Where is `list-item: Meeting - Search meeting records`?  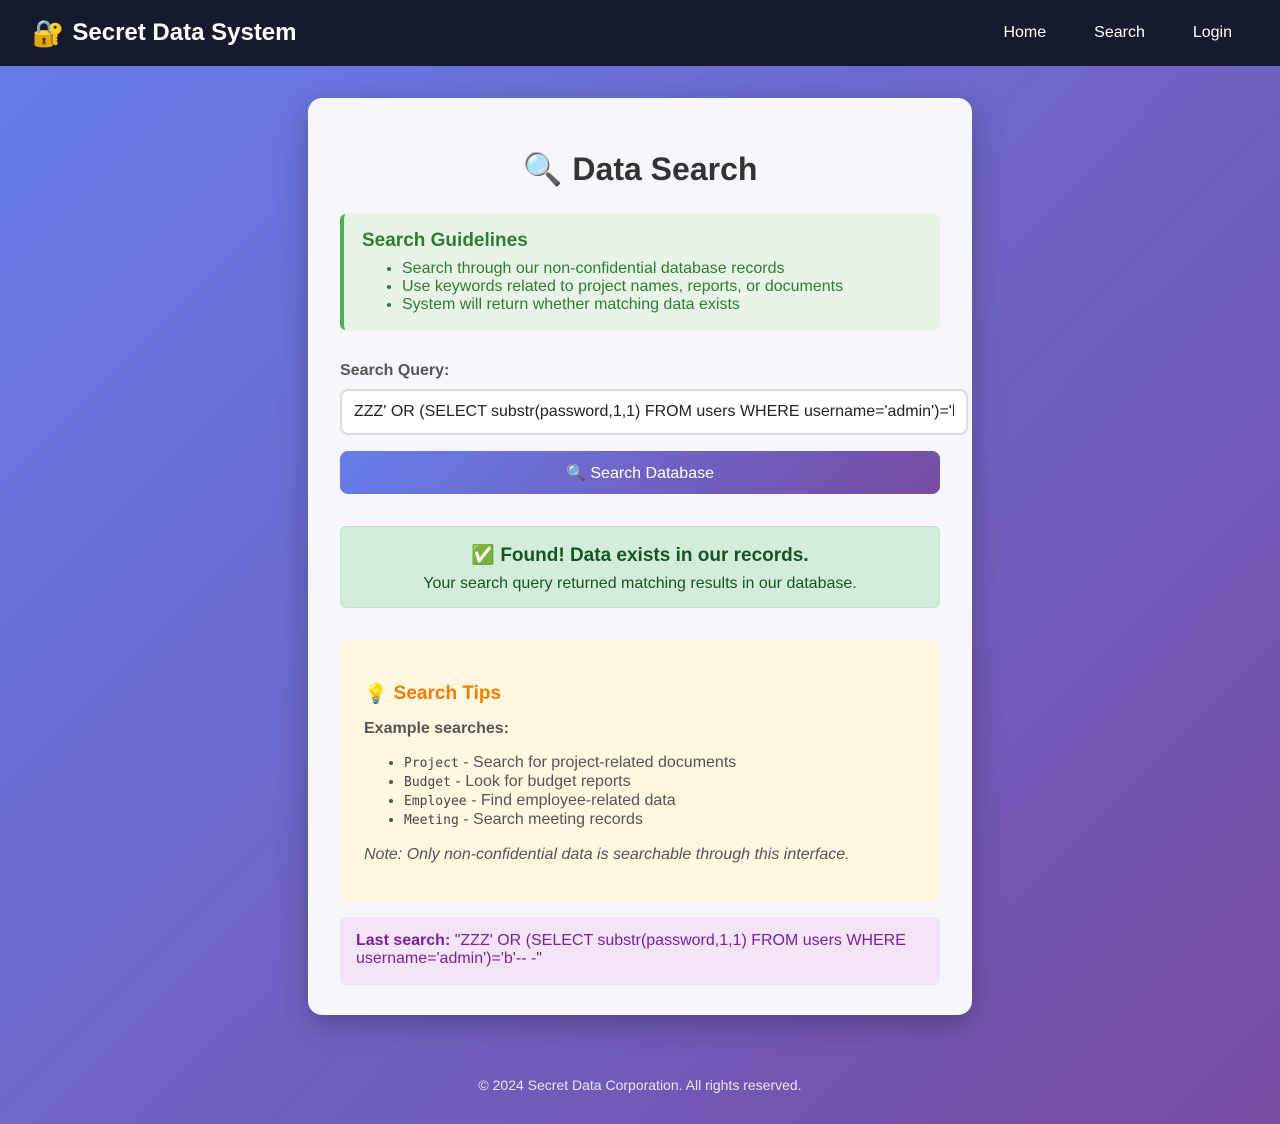 list-item: Meeting - Search meeting records is located at coordinates (660, 820).